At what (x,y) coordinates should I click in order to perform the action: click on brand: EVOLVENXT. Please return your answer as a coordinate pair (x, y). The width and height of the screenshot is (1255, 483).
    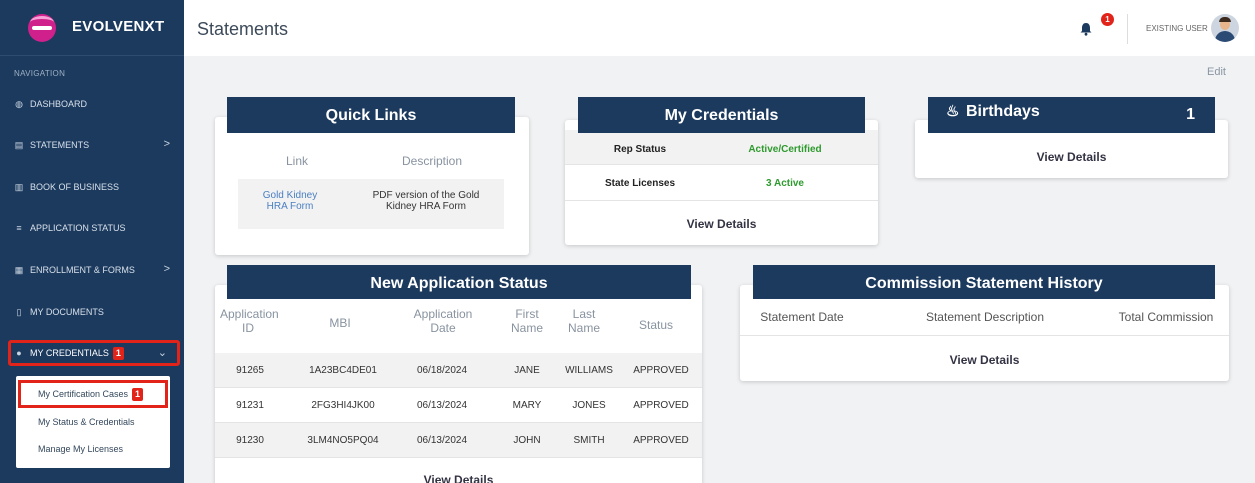
    Looking at the image, I should click on (92, 28).